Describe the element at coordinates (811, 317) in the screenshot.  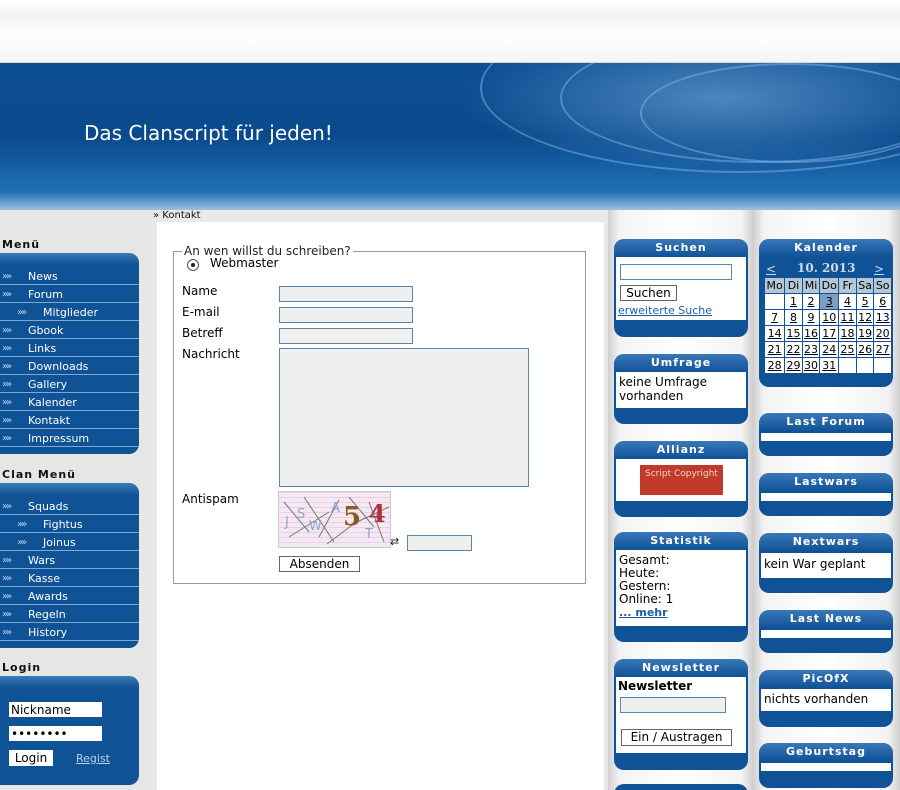
I see `calendar-day: 9` at that location.